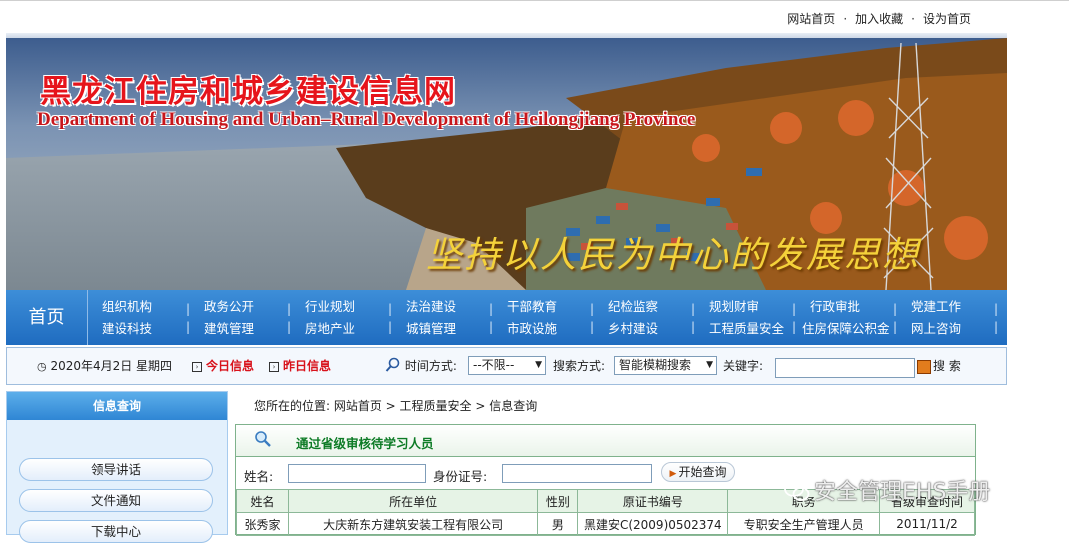 The height and width of the screenshot is (543, 1069). What do you see at coordinates (846, 307) in the screenshot?
I see `nav-item-admin-approval: 行政审批` at bounding box center [846, 307].